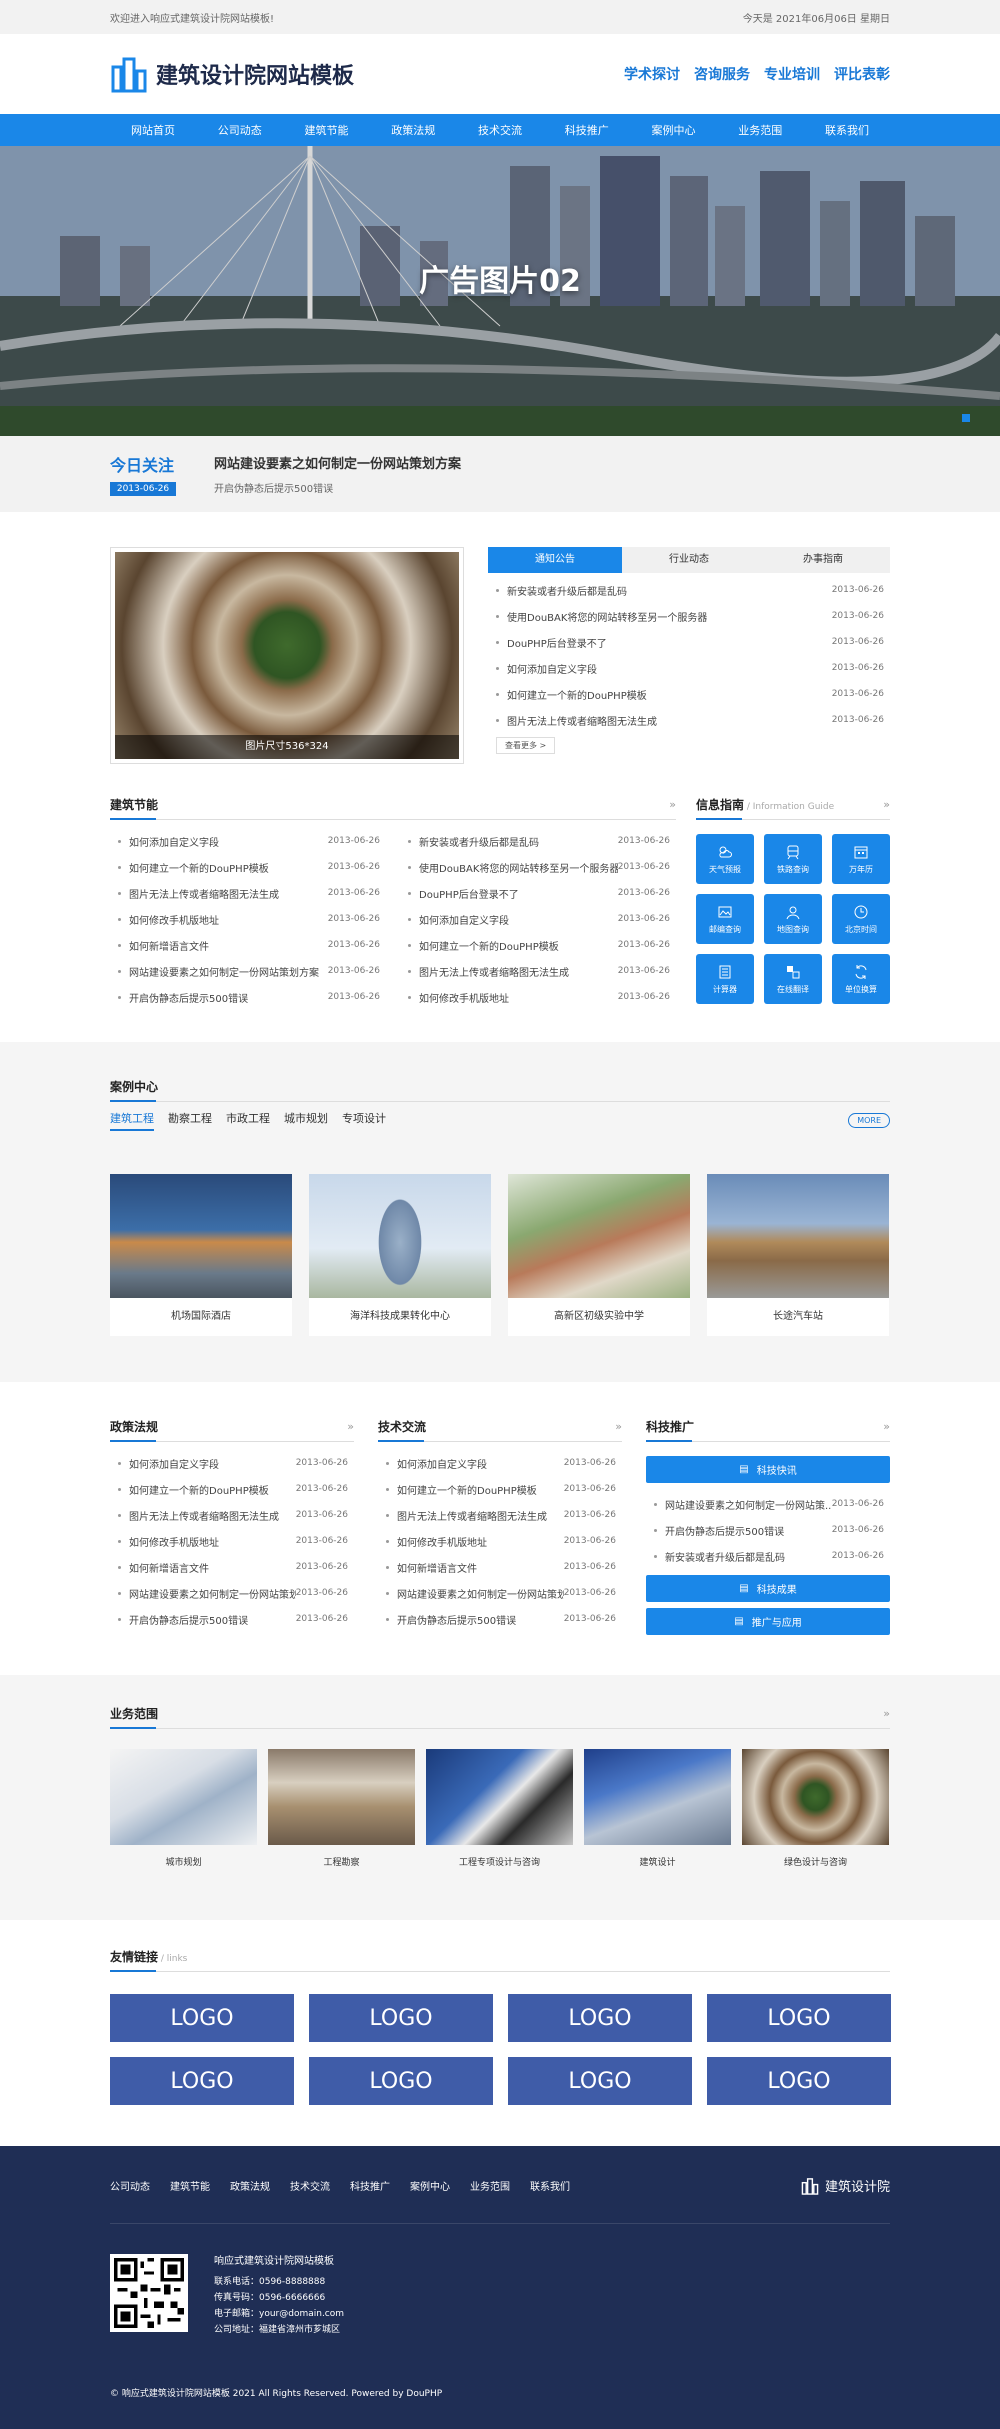 The height and width of the screenshot is (2429, 1000). What do you see at coordinates (823, 560) in the screenshot?
I see `tab-guide: 办事指南` at bounding box center [823, 560].